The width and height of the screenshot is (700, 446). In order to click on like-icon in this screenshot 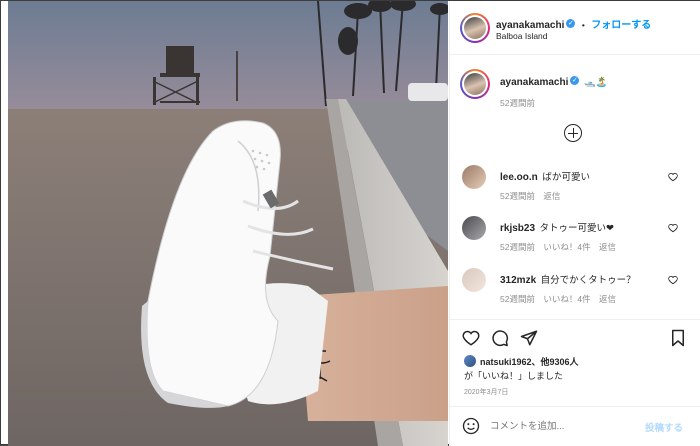, I will do `click(471, 338)`.